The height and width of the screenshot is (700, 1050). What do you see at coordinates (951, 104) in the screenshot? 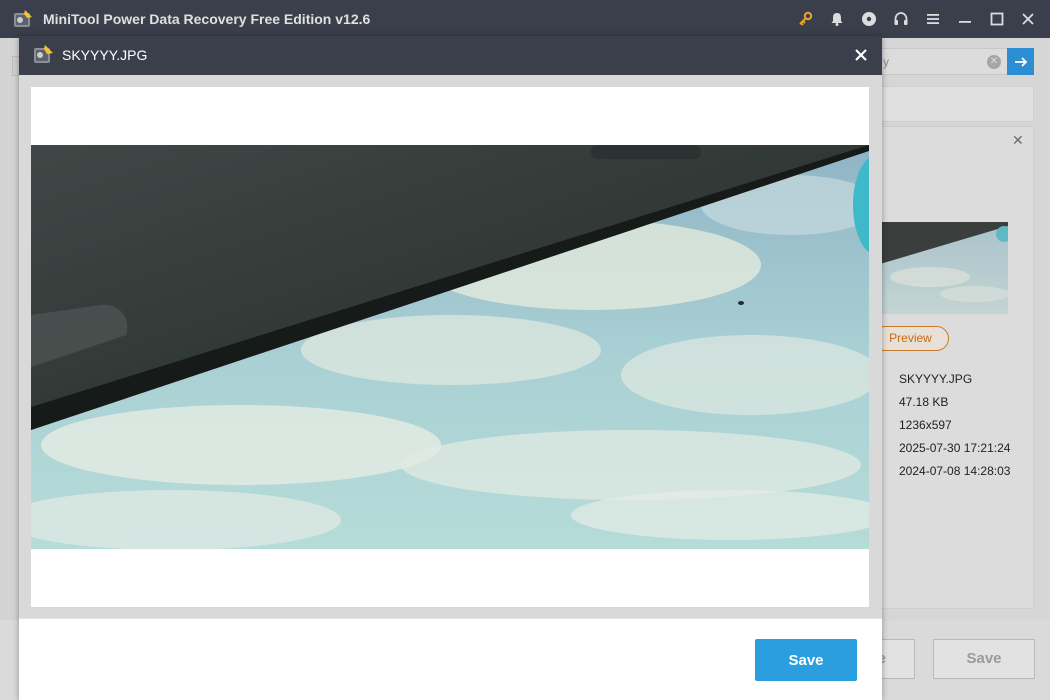
I see `filter-bar` at bounding box center [951, 104].